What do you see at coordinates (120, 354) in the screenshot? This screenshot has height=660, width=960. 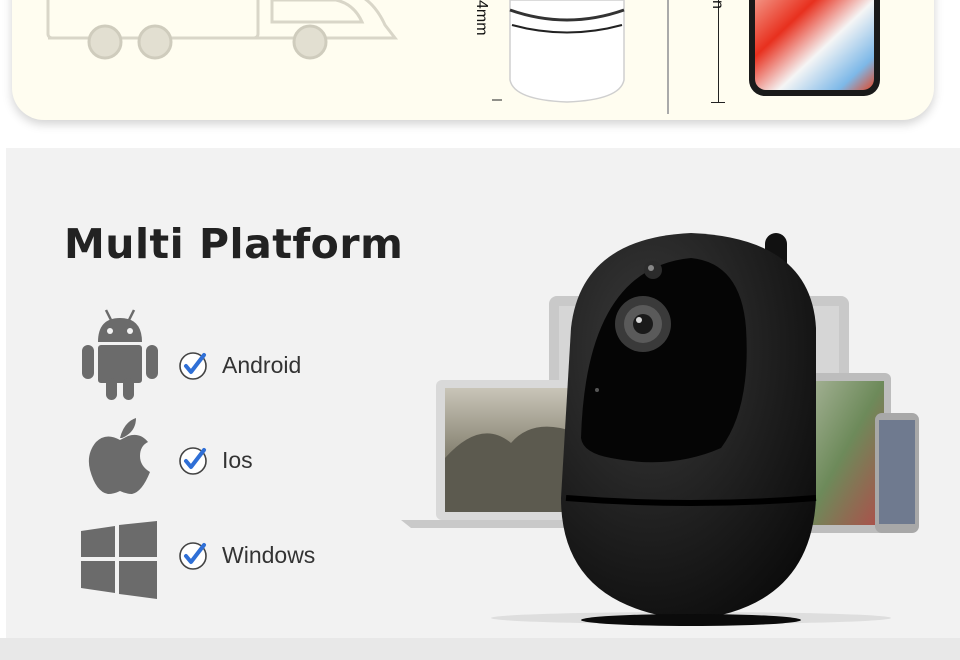 I see `android-icon` at bounding box center [120, 354].